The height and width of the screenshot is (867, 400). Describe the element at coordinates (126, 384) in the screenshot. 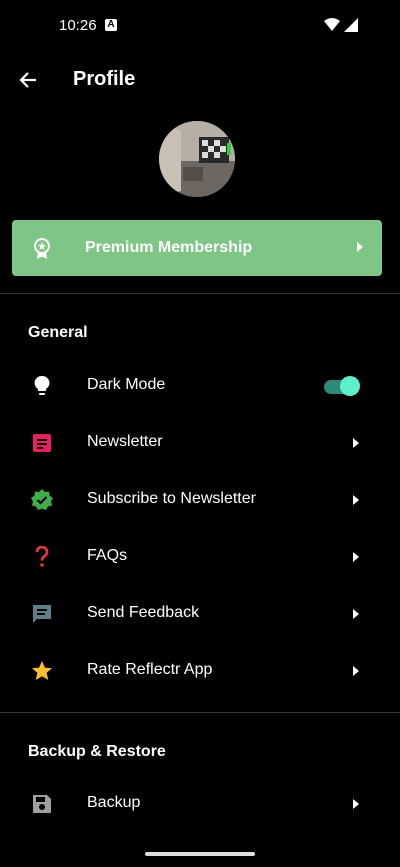

I see `row-label: Dark Mode` at that location.